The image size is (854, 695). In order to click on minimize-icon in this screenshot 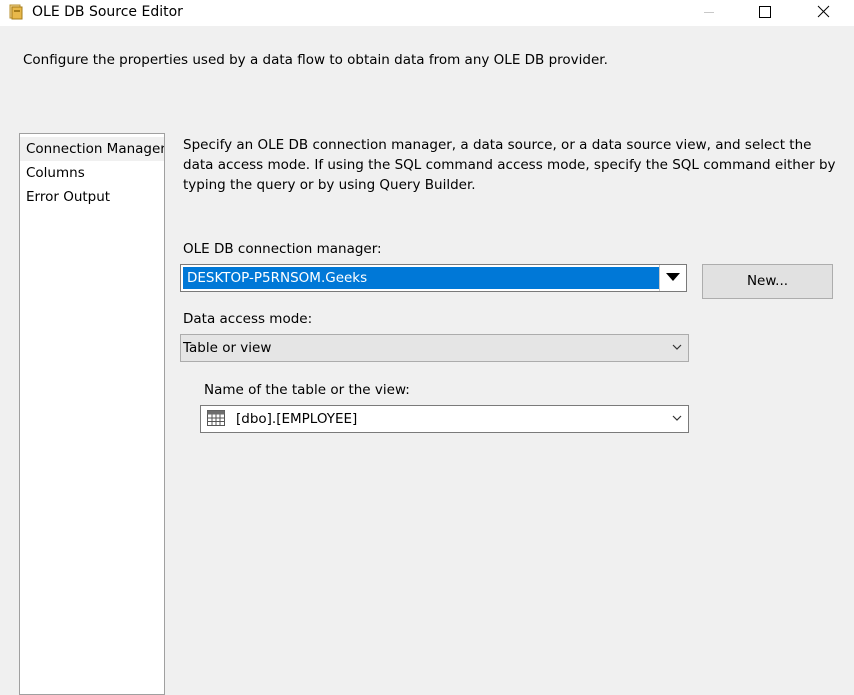, I will do `click(709, 12)`.